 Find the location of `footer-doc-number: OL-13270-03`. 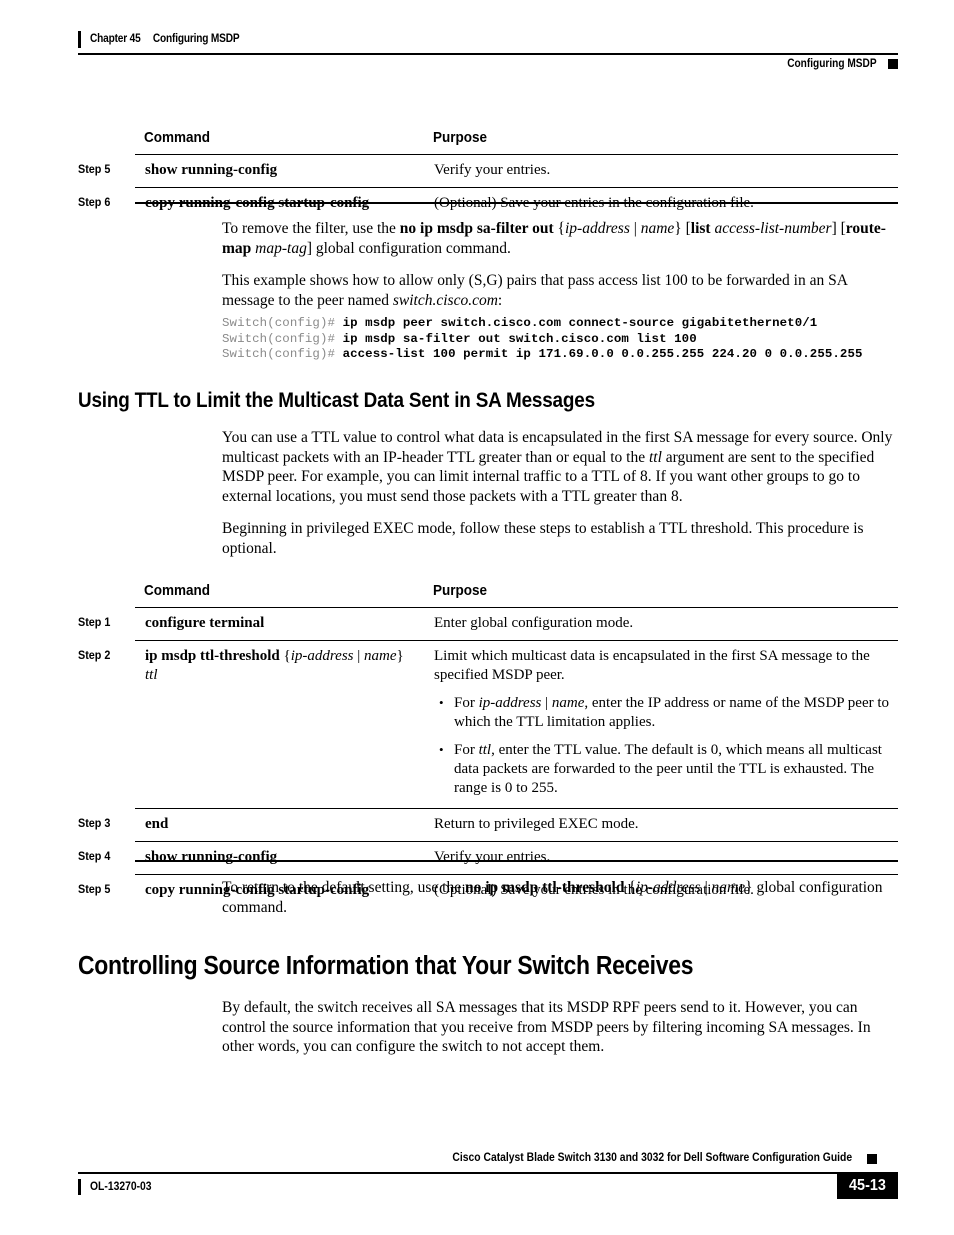

footer-doc-number: OL-13270-03 is located at coordinates (120, 1187).